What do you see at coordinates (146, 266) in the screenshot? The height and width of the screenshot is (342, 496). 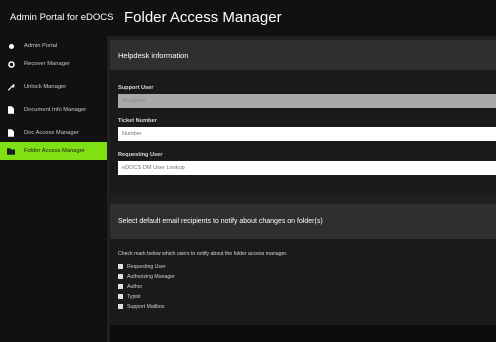 I see `checkbox-label: Requesting User` at bounding box center [146, 266].